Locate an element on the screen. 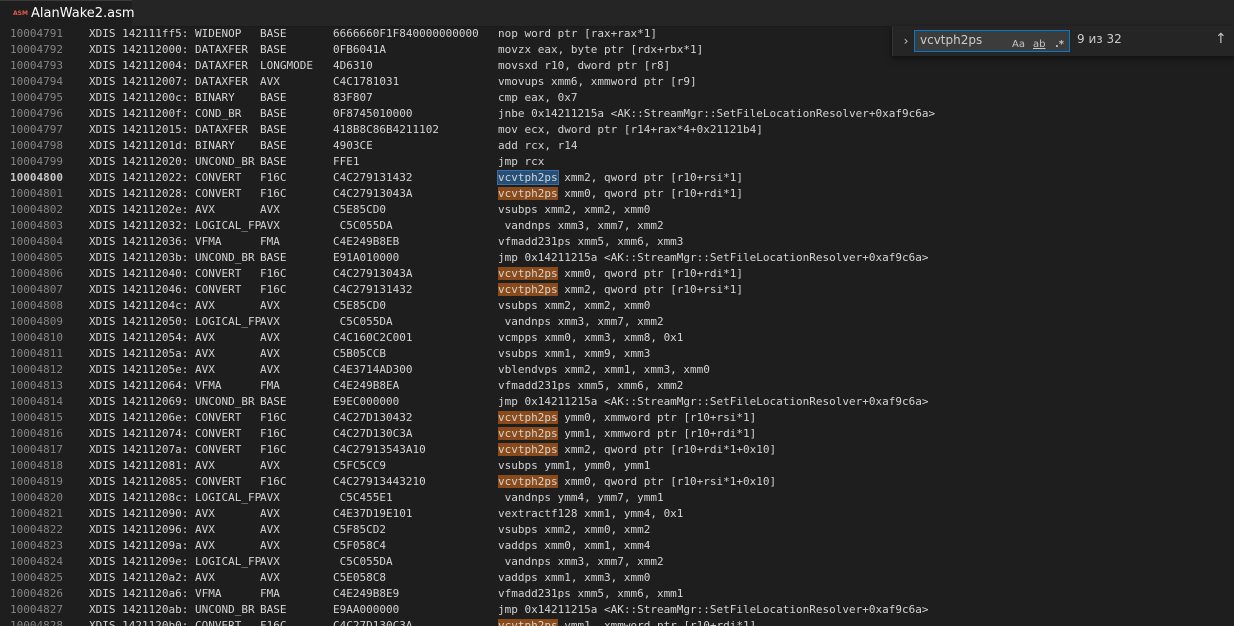 This screenshot has width=1234, height=626. instruction-text: vfmadd231ps xmm5, xmm6, xmm2 is located at coordinates (591, 385).